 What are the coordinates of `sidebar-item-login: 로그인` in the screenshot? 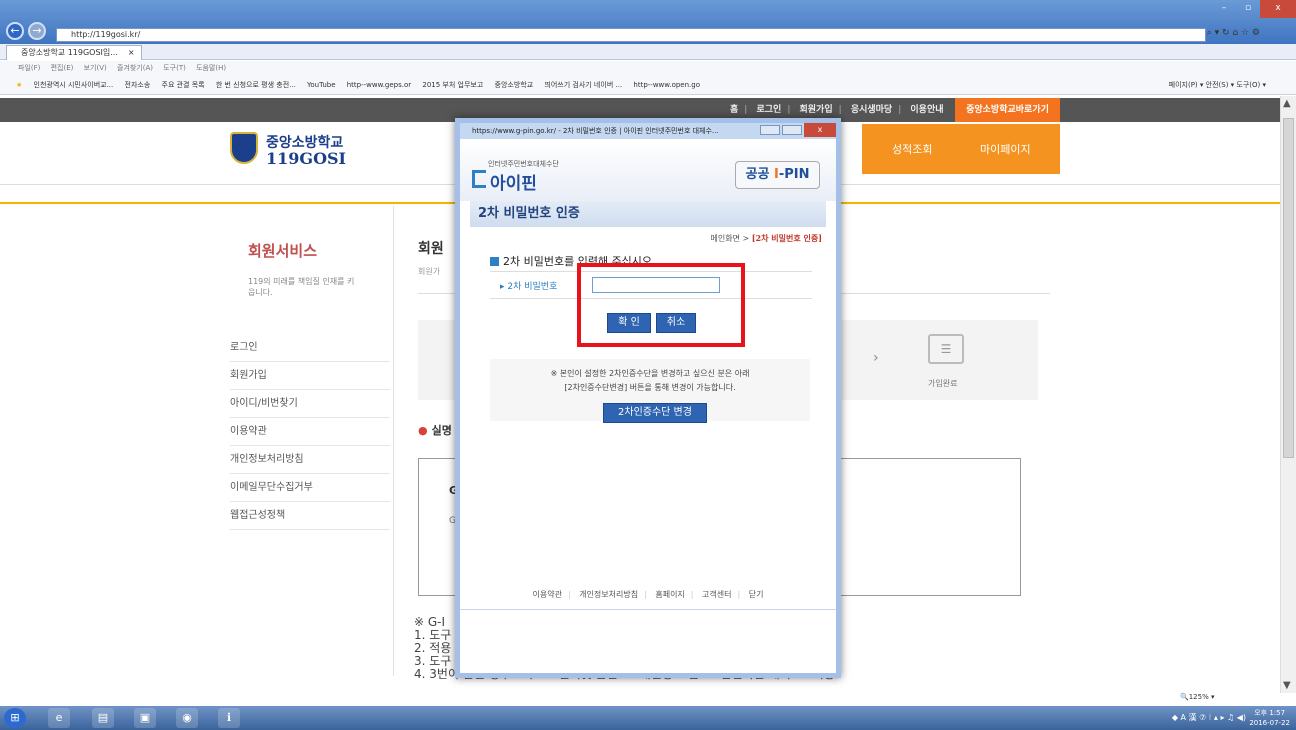 It's located at (310, 348).